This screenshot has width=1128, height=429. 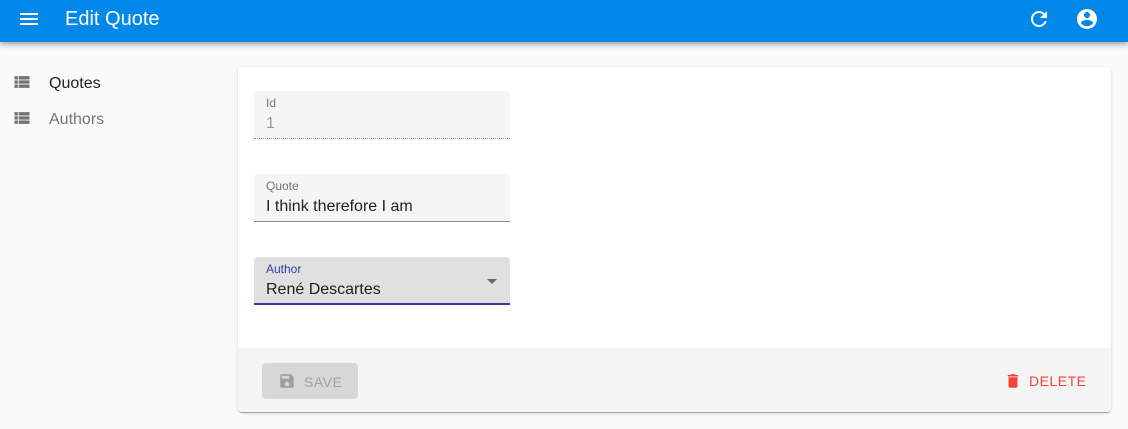 I want to click on save-button-label: SAVE, so click(x=323, y=382).